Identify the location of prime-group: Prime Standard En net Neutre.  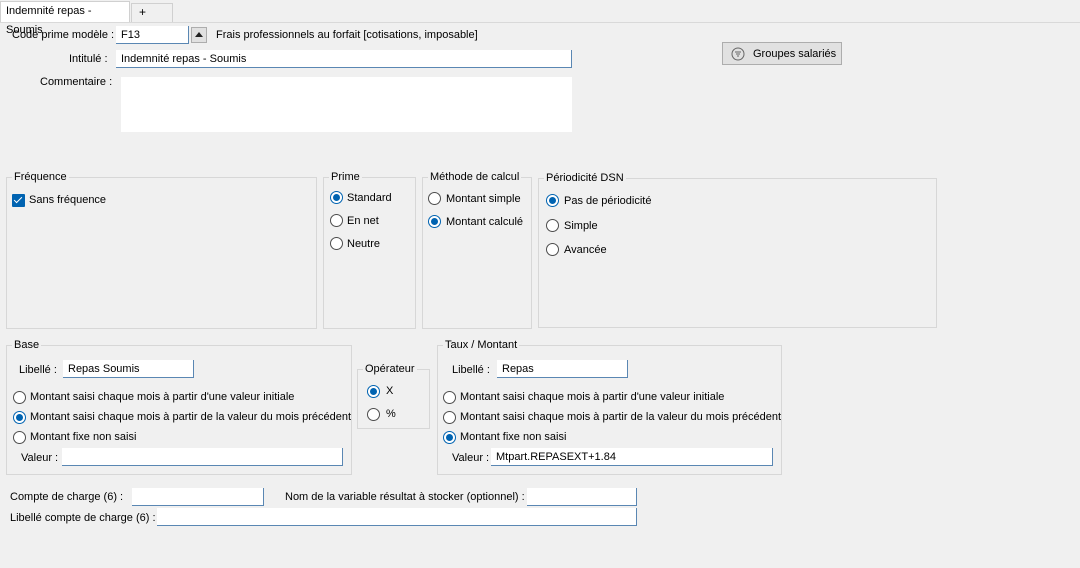
(369, 250).